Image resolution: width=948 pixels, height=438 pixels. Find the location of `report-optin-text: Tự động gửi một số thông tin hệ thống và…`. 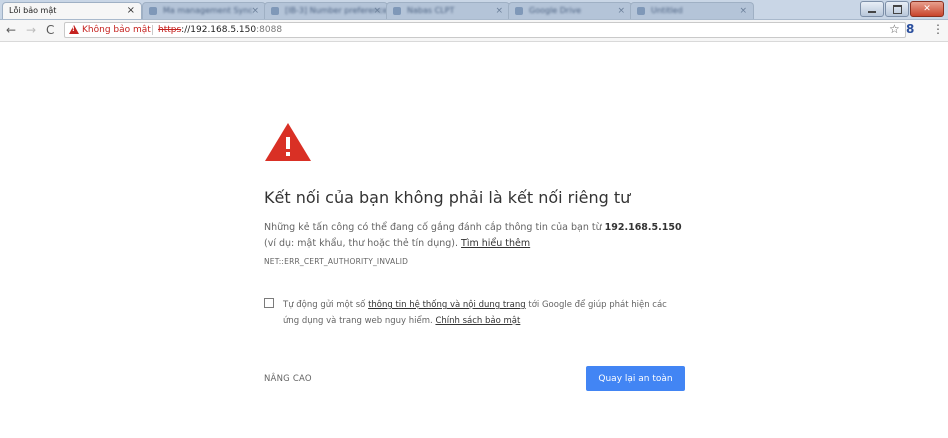

report-optin-text: Tự động gửi một số thông tin hệ thống và… is located at coordinates (483, 313).